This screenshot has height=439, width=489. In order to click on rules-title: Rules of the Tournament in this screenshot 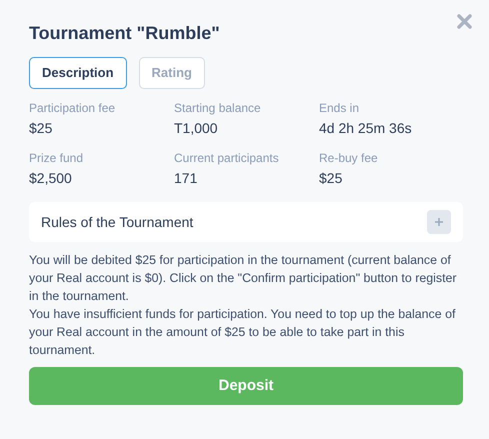, I will do `click(117, 222)`.